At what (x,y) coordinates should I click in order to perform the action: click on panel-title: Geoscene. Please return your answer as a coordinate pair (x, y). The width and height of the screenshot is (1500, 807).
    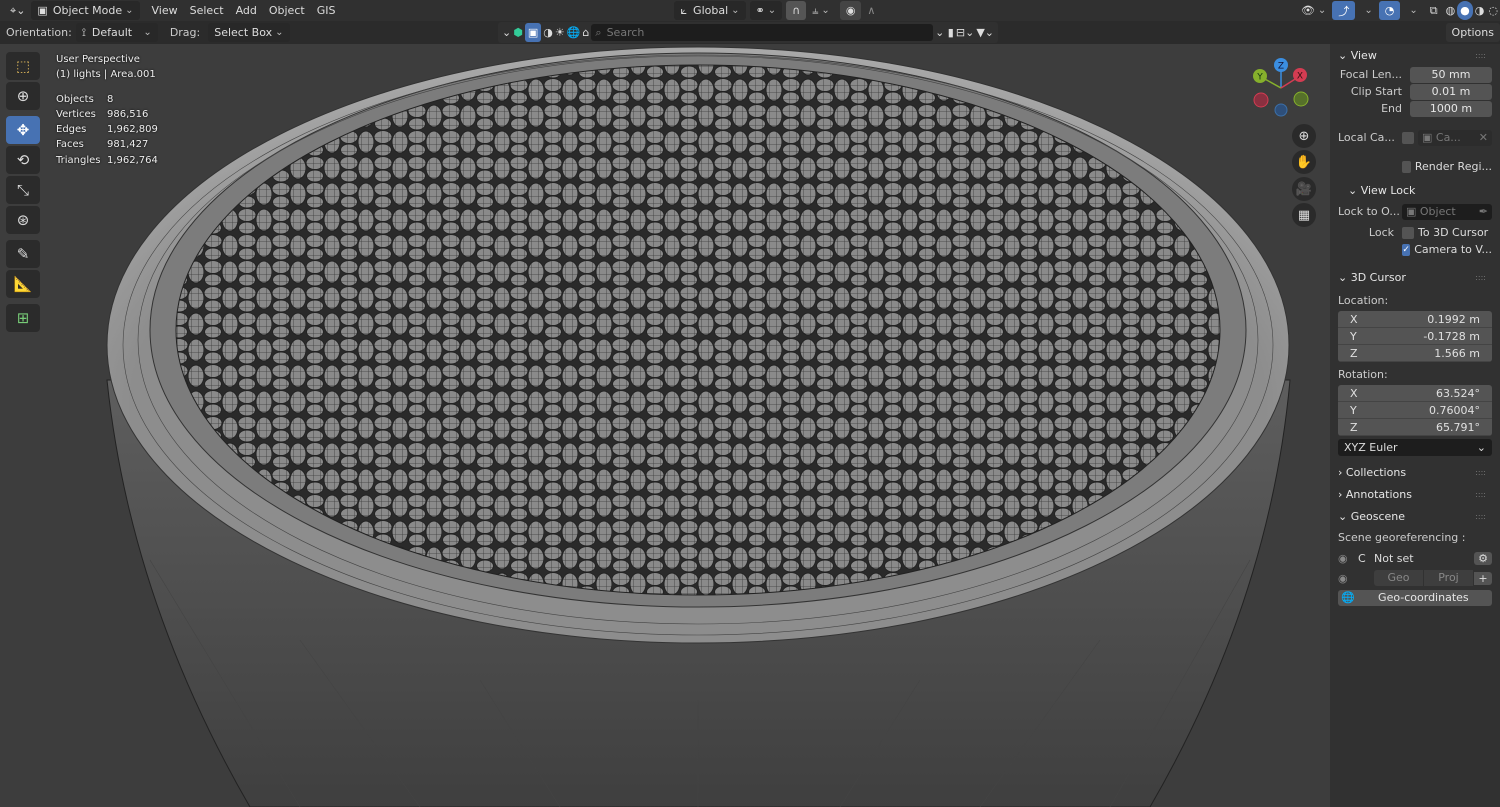
    Looking at the image, I should click on (1378, 516).